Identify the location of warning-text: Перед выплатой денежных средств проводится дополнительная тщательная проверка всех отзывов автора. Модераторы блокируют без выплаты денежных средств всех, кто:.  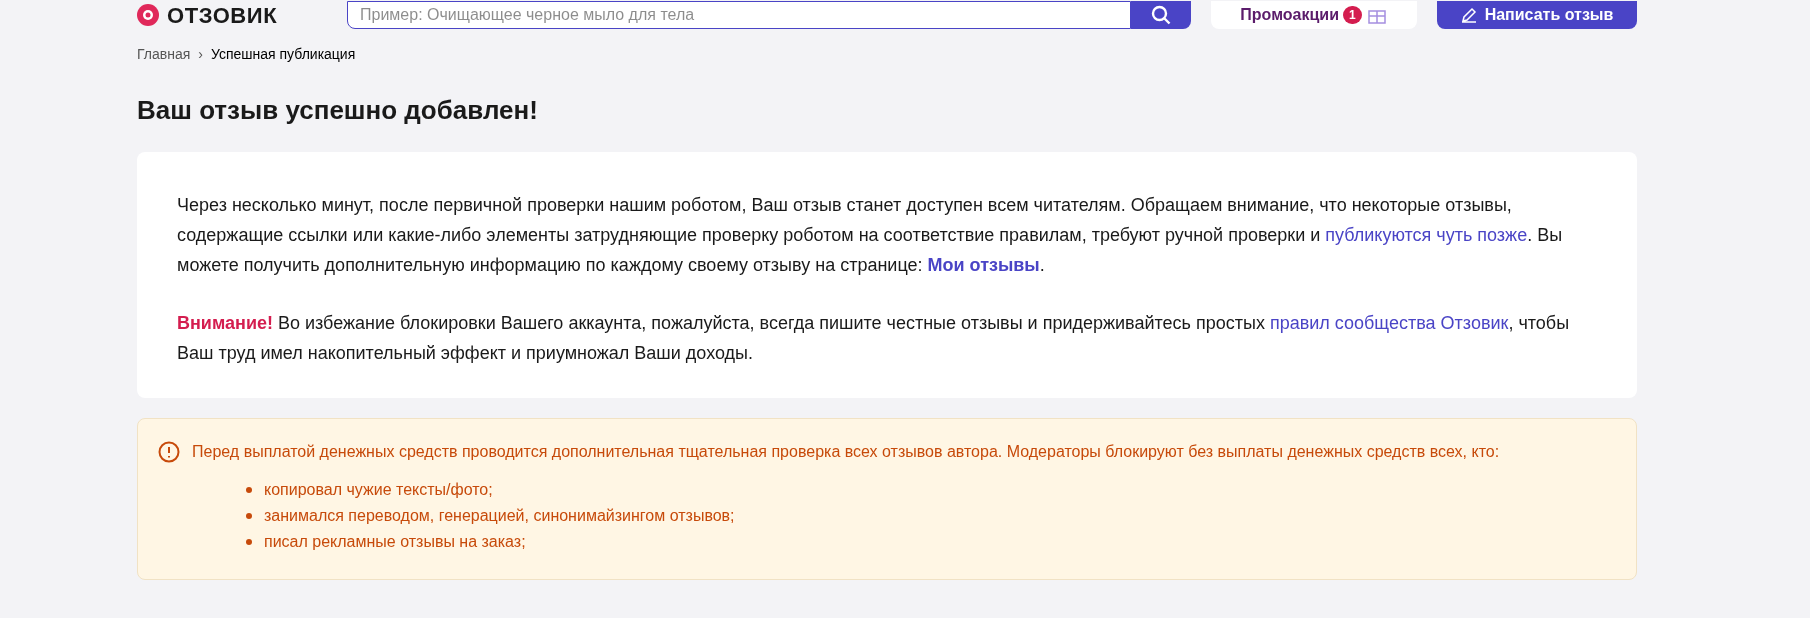
(846, 452).